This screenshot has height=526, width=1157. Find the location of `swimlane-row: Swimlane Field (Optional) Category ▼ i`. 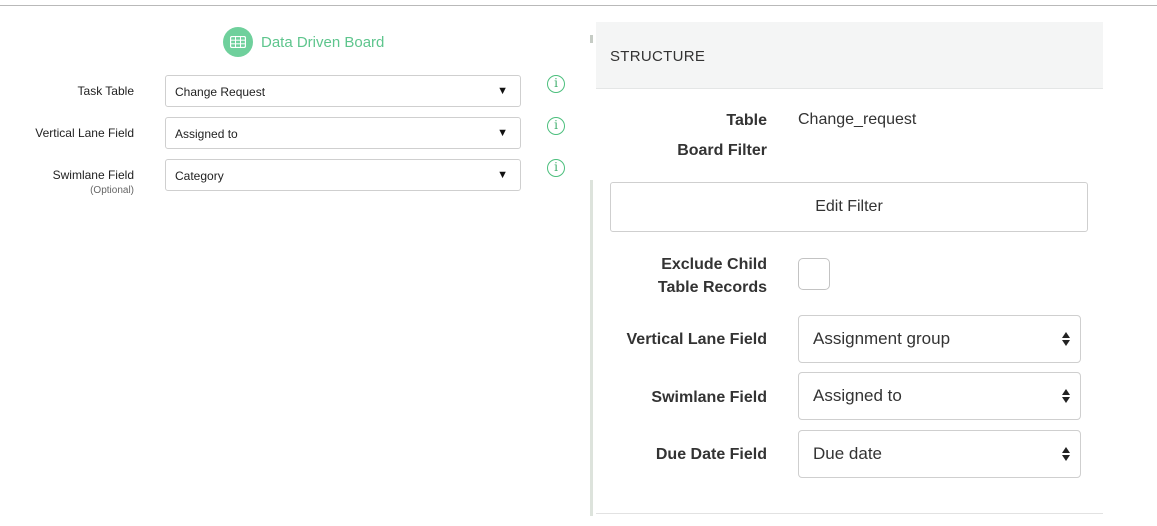

swimlane-row: Swimlane Field (Optional) Category ▼ i is located at coordinates (295, 177).